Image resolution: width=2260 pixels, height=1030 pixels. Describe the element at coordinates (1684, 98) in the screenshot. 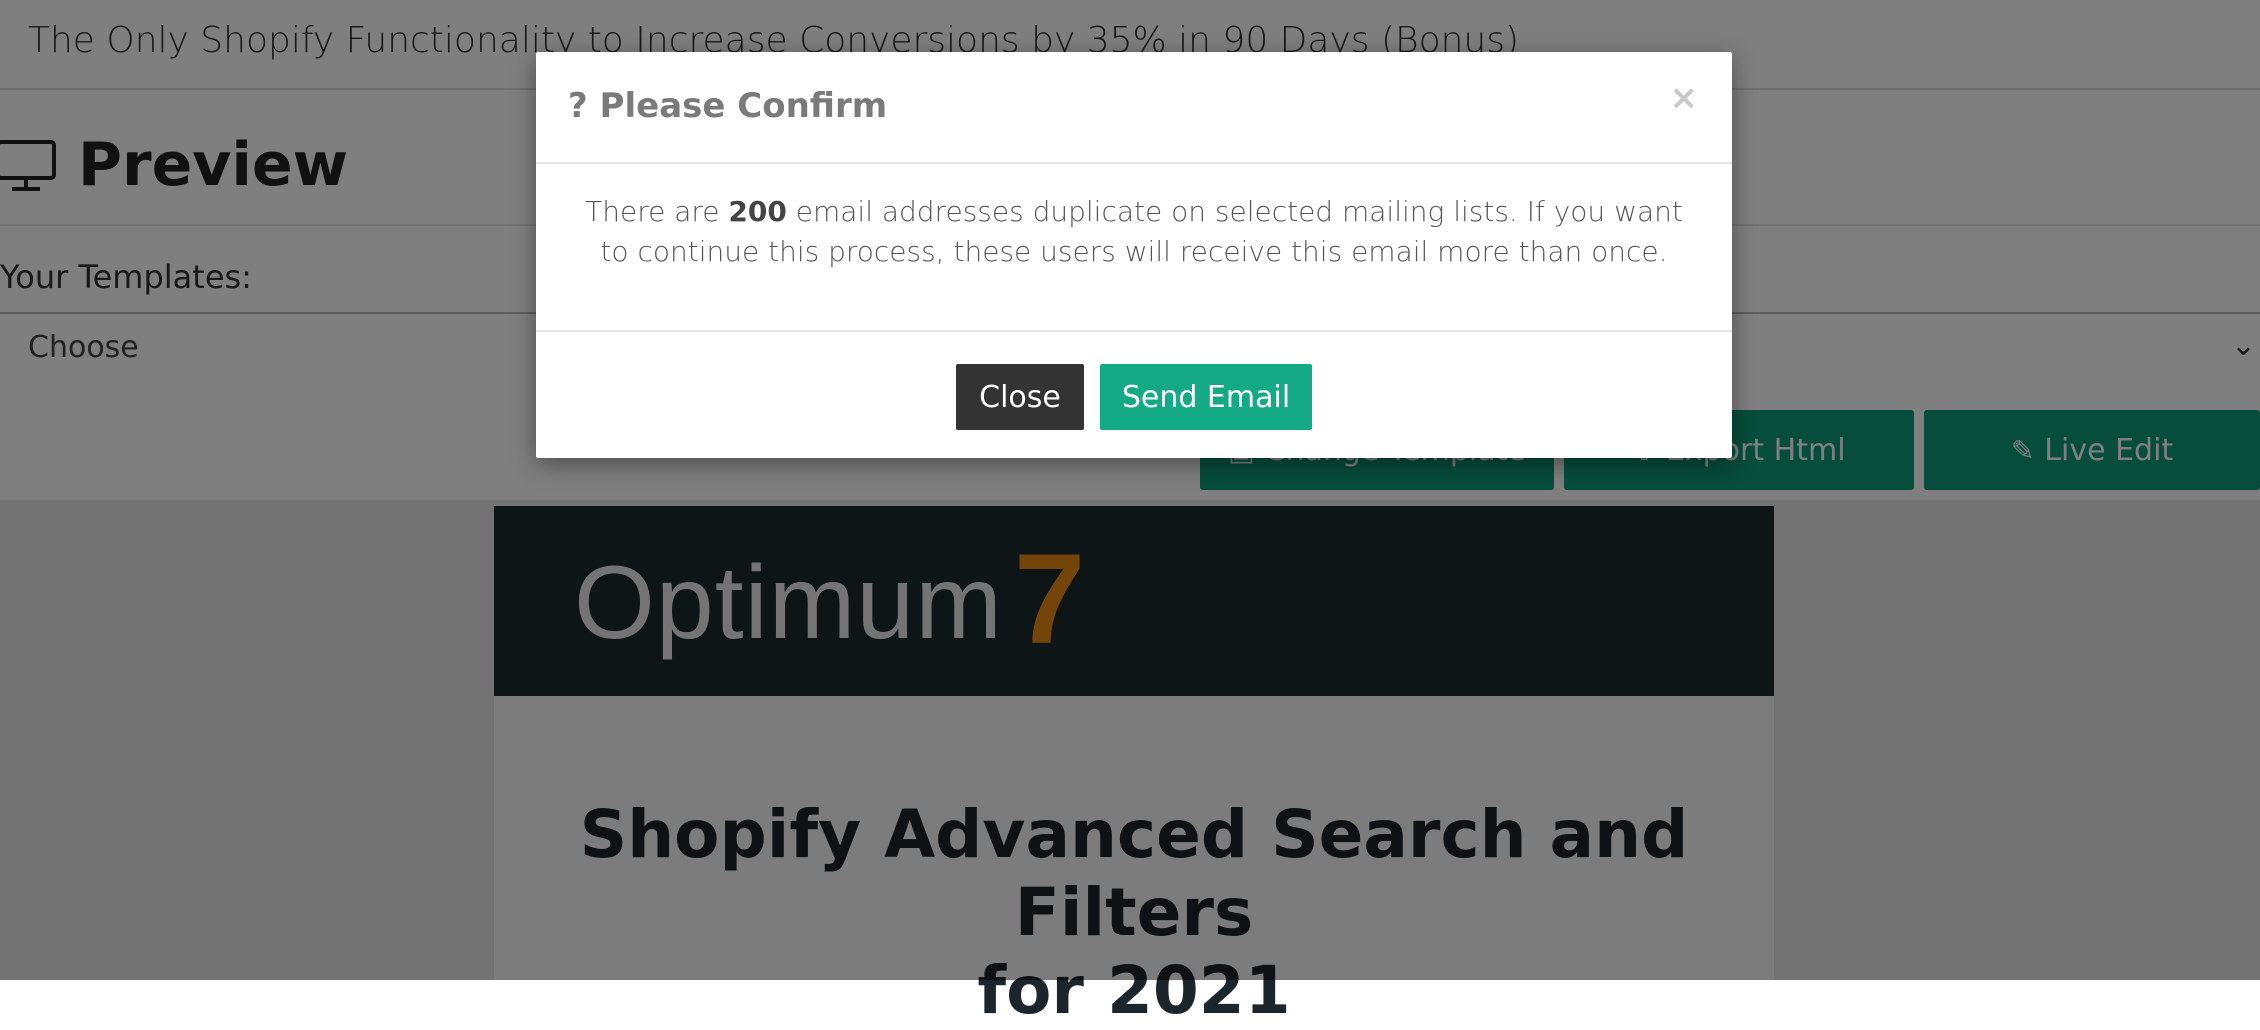

I see `close-icon: ×` at that location.